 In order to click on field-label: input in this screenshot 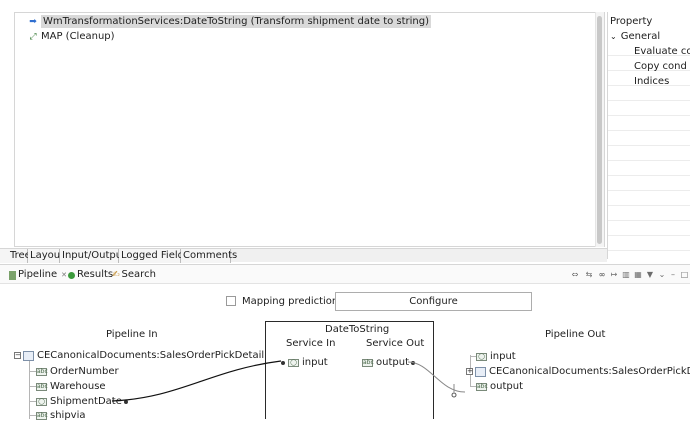, I will do `click(503, 356)`.